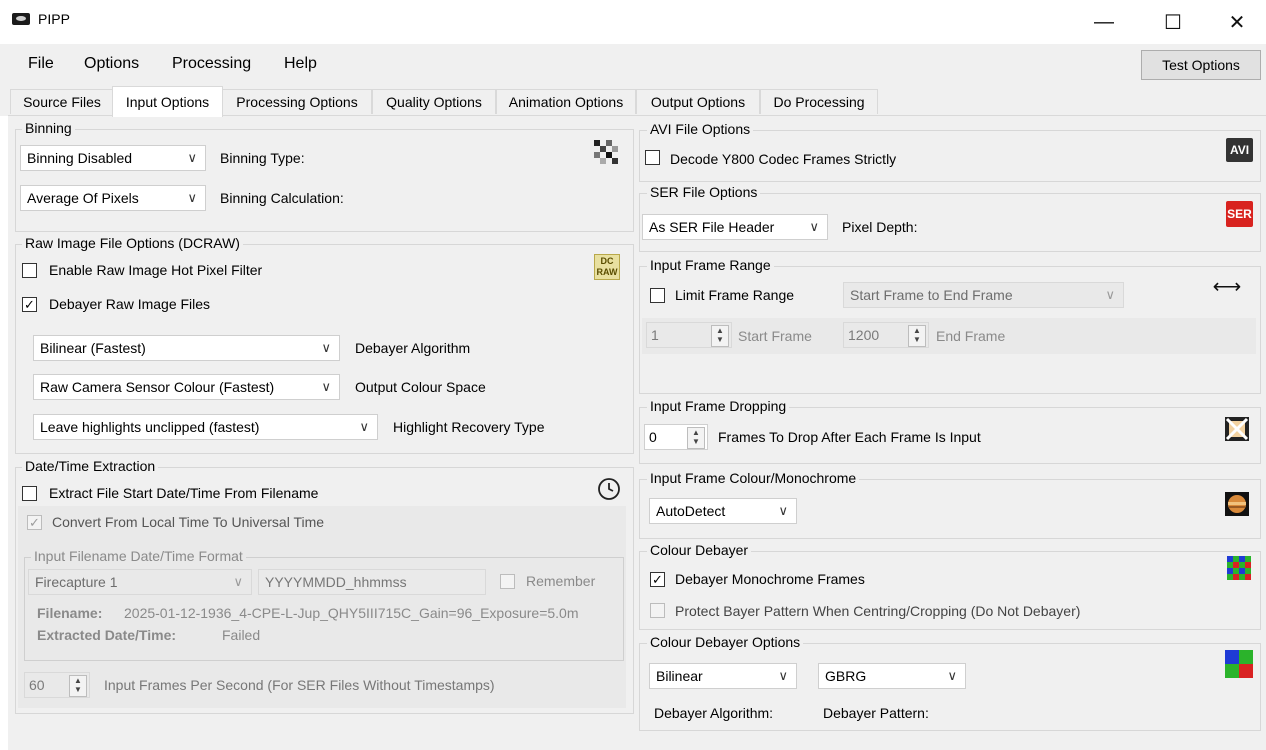 This screenshot has width=1266, height=750. I want to click on fps-value: 60, so click(37, 685).